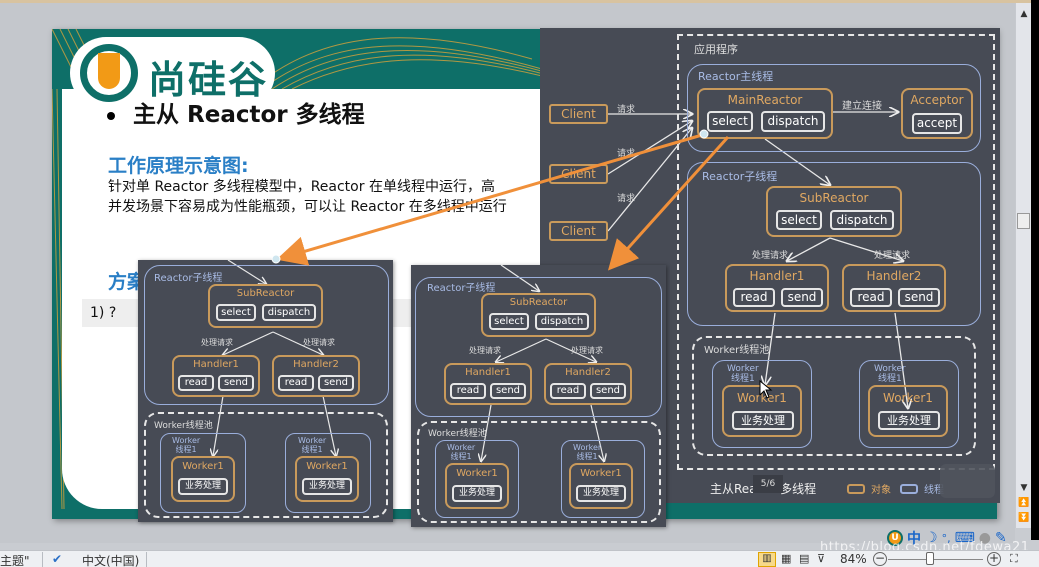 This screenshot has height=567, width=1039. I want to click on zoom-level: 84%, so click(853, 559).